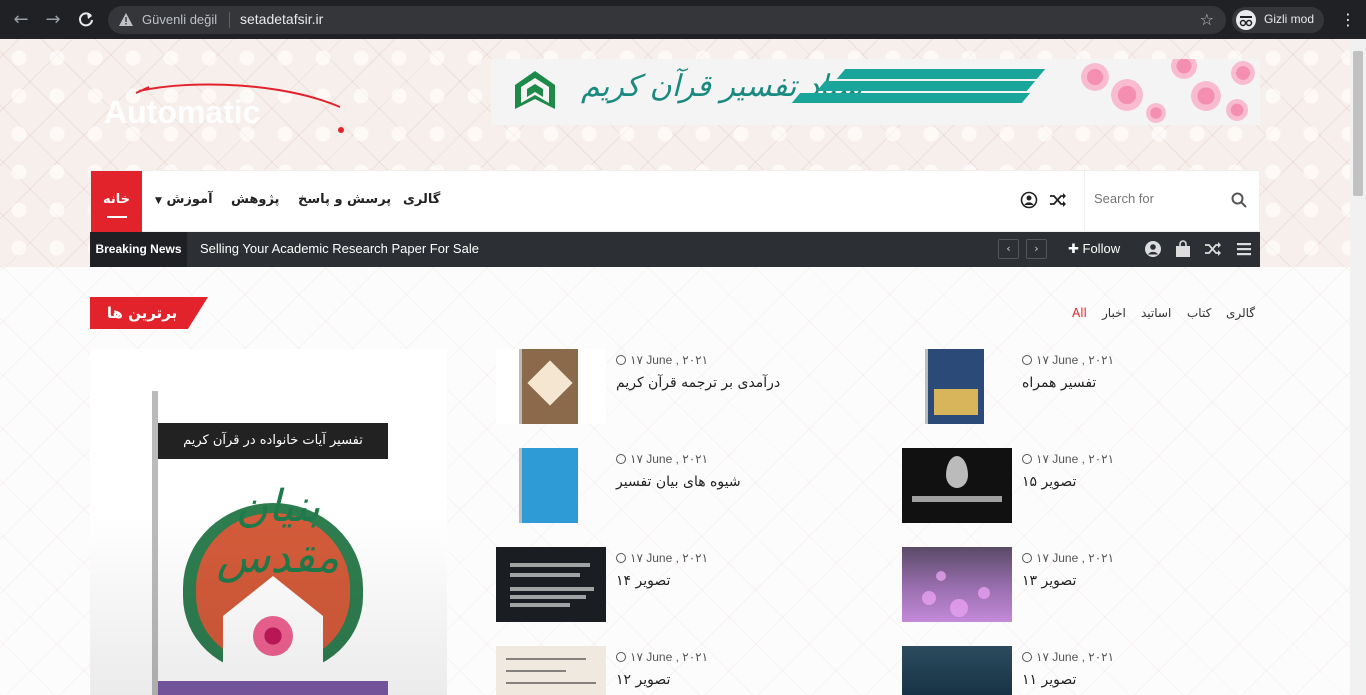  What do you see at coordinates (138, 249) in the screenshot?
I see `breaking-news-label: Breaking News` at bounding box center [138, 249].